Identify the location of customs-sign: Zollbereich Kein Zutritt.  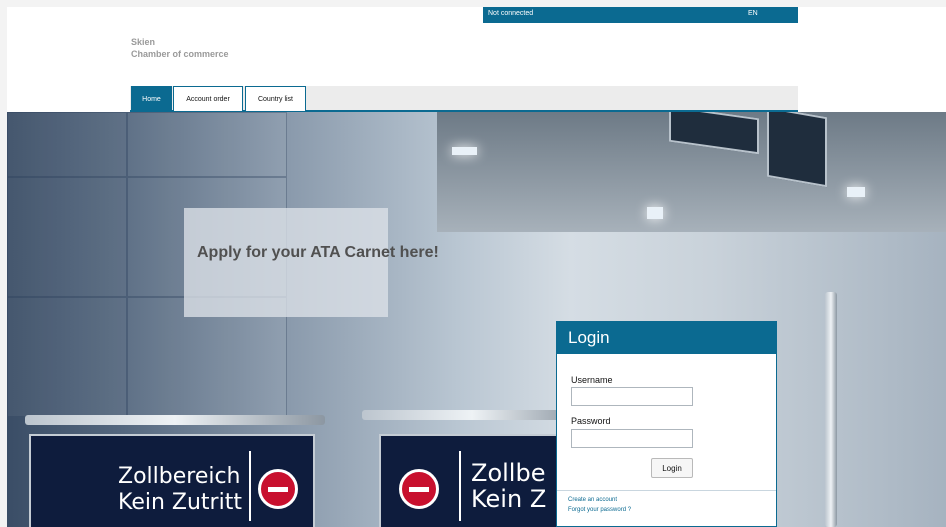
(172, 480).